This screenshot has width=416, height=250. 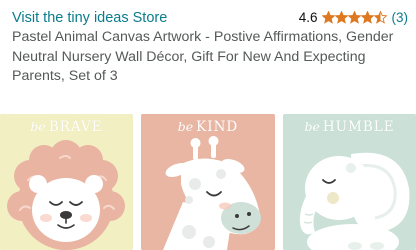 What do you see at coordinates (358, 127) in the screenshot?
I see `panel-label-word: HUMBLE` at bounding box center [358, 127].